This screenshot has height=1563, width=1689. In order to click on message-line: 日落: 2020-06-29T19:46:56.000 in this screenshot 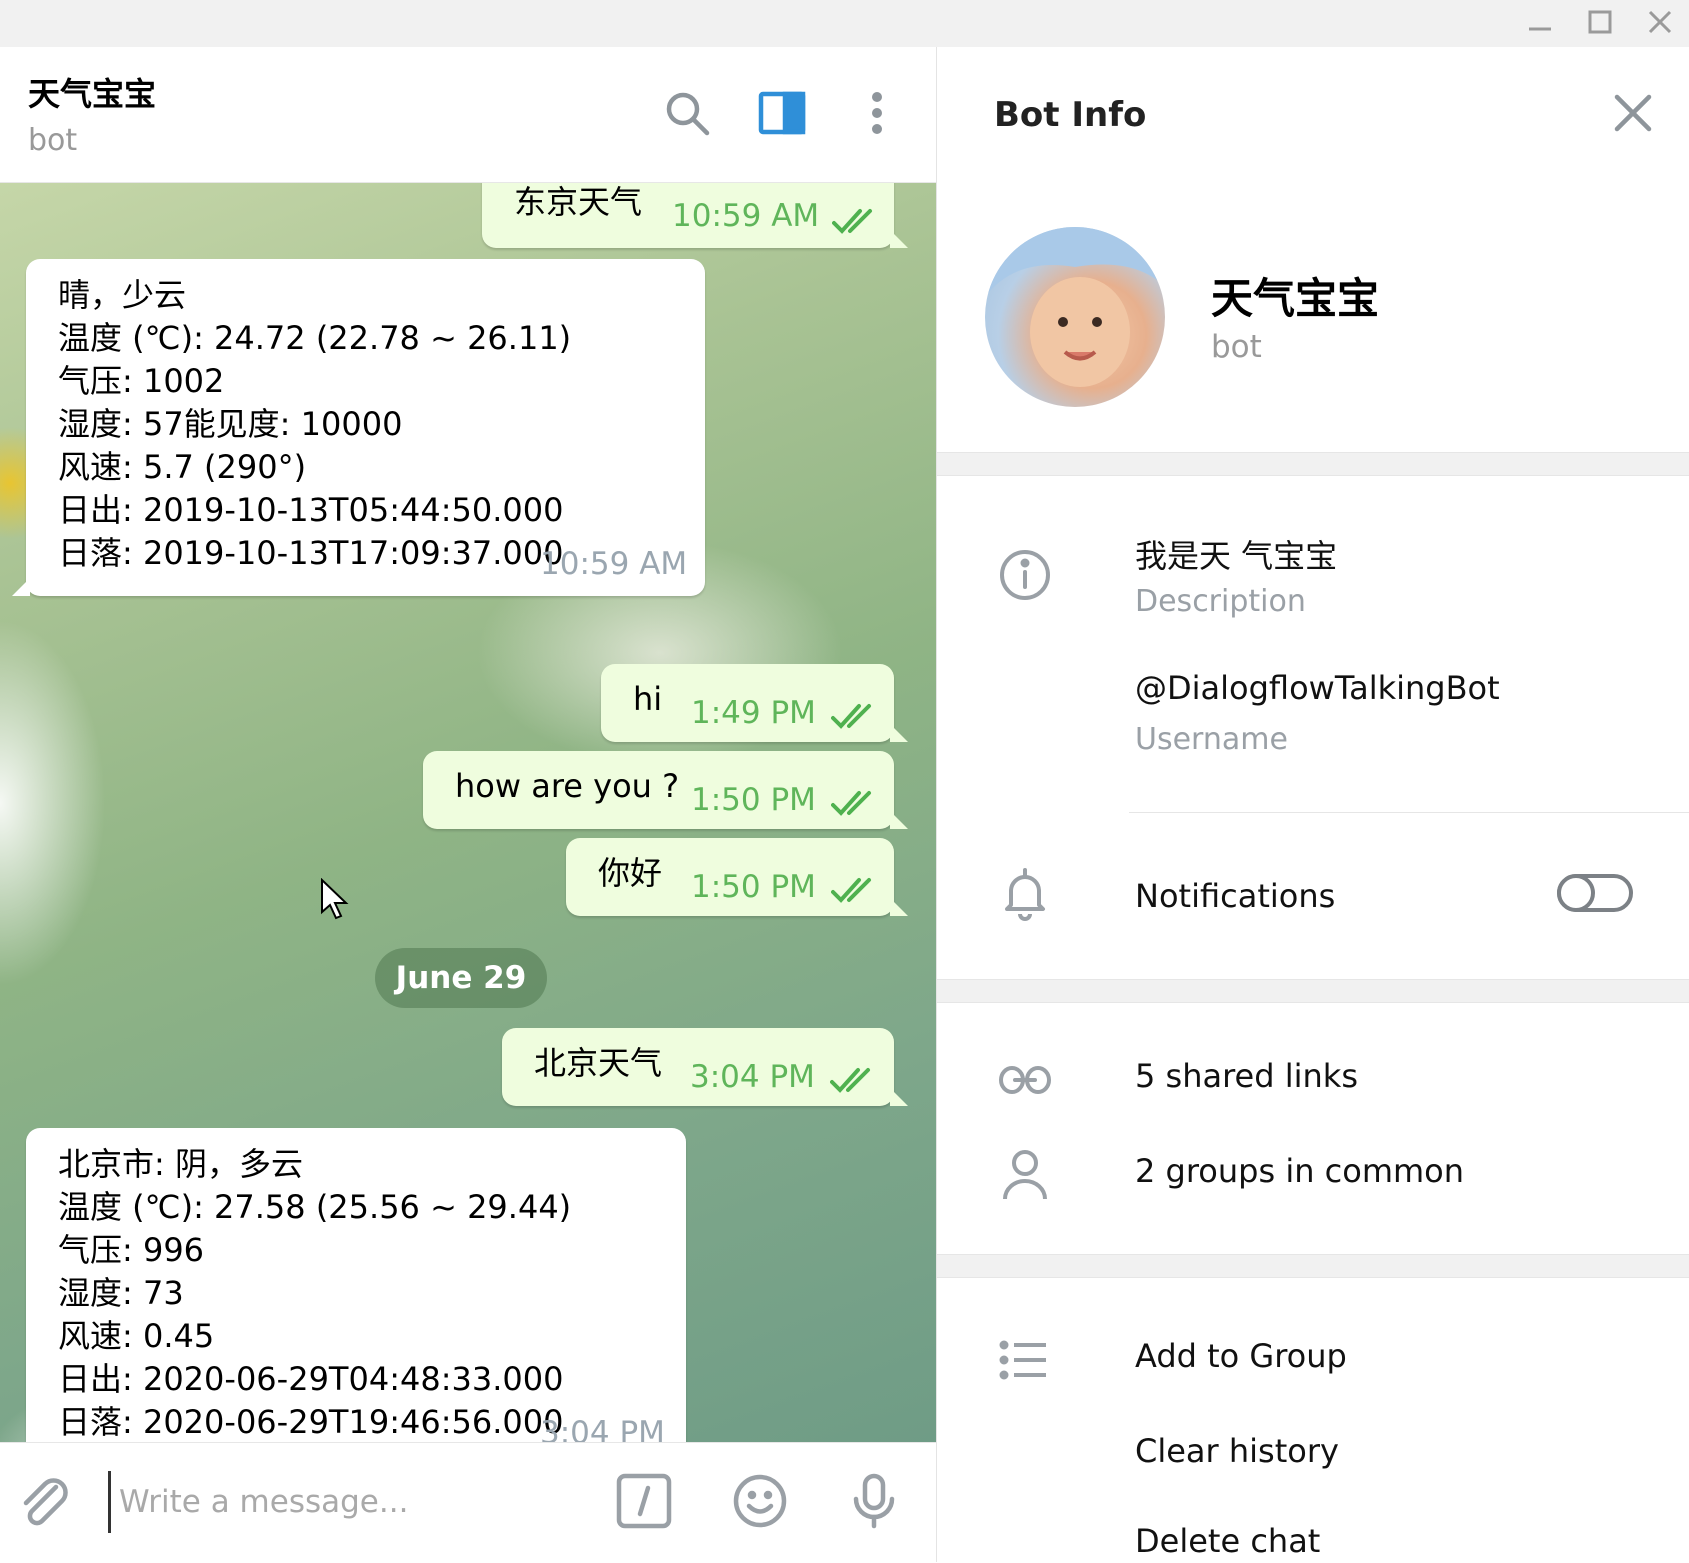, I will do `click(311, 1422)`.